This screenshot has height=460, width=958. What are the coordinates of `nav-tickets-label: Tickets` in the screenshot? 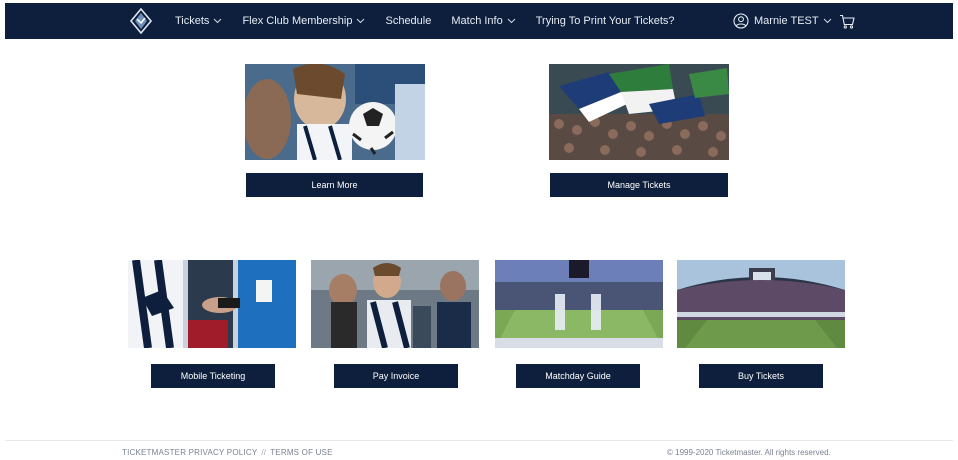 It's located at (192, 21).